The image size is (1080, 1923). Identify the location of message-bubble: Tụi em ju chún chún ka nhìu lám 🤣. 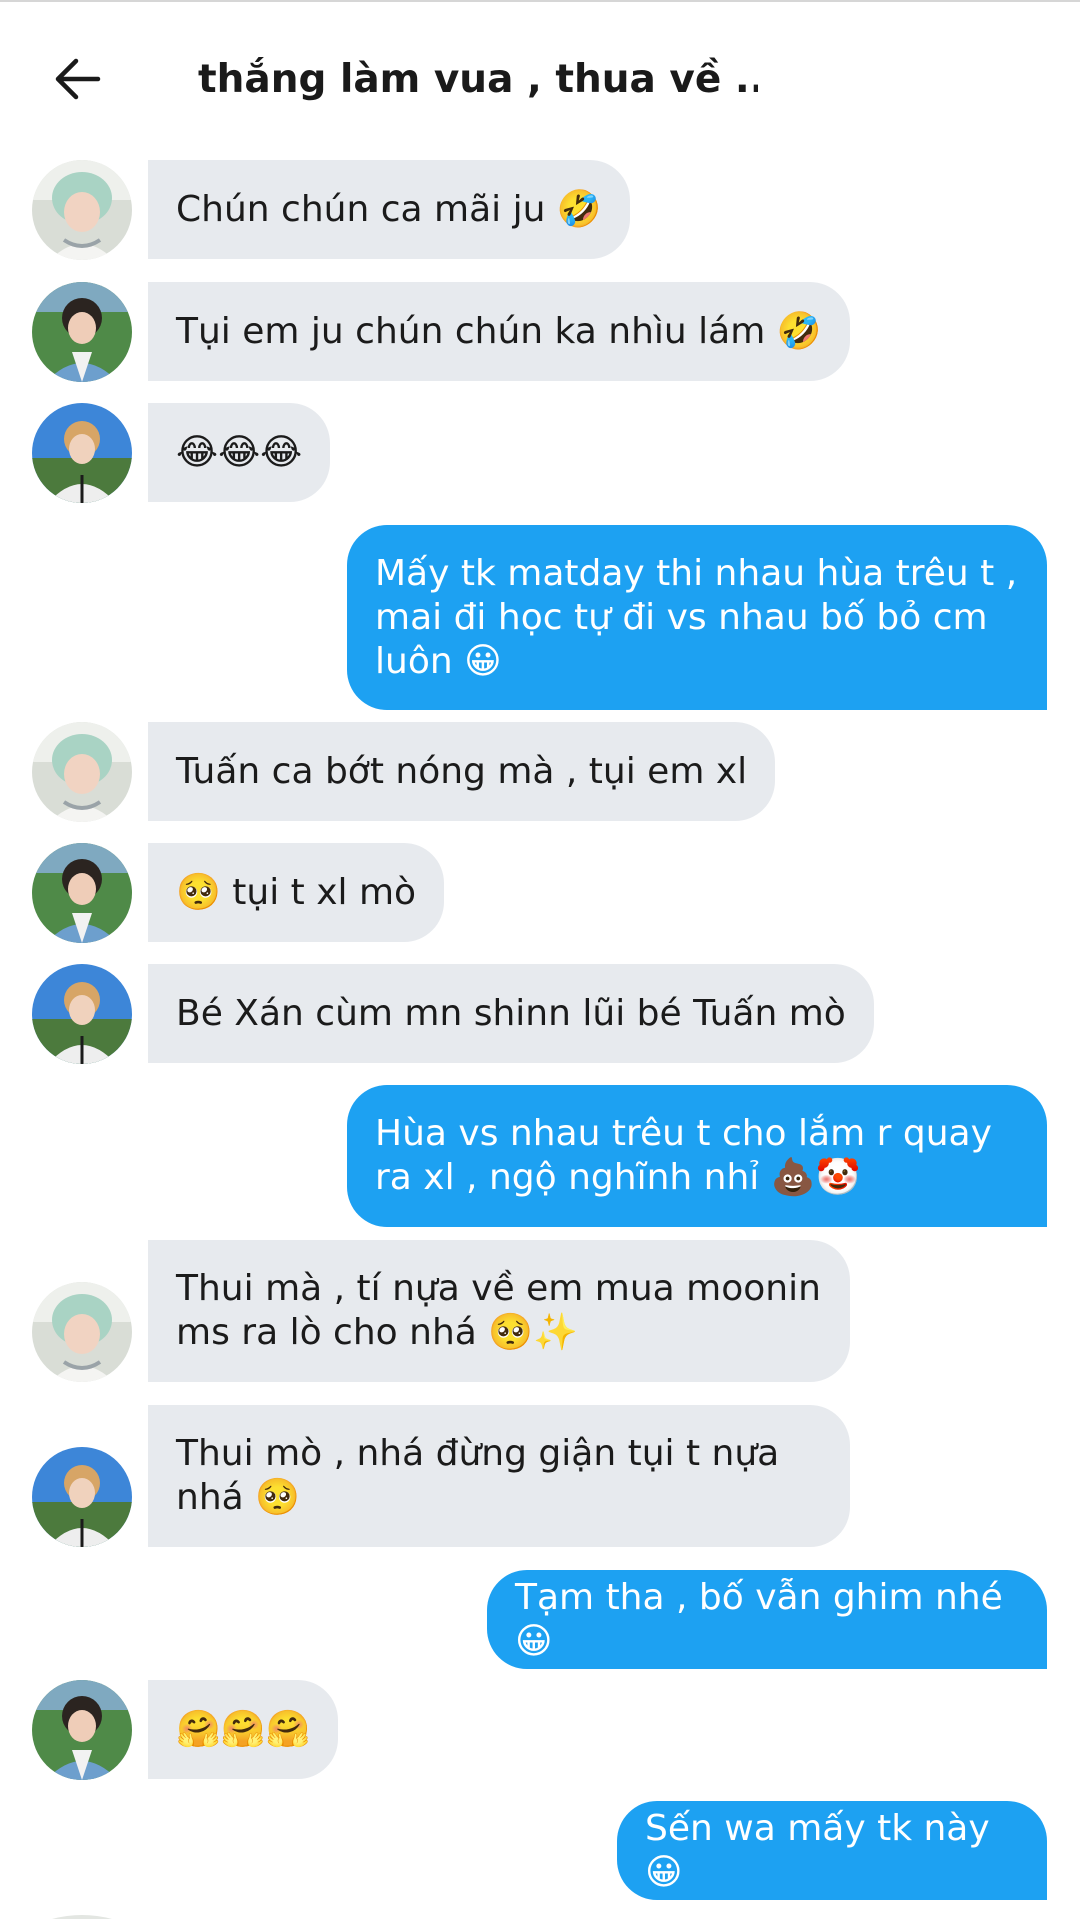
(499, 331).